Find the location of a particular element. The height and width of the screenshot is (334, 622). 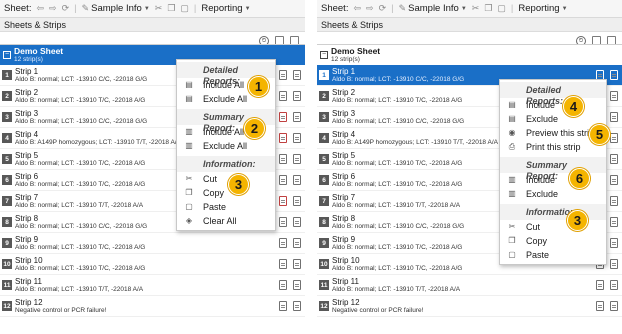

strip-name: Strip 1 is located at coordinates (344, 71).